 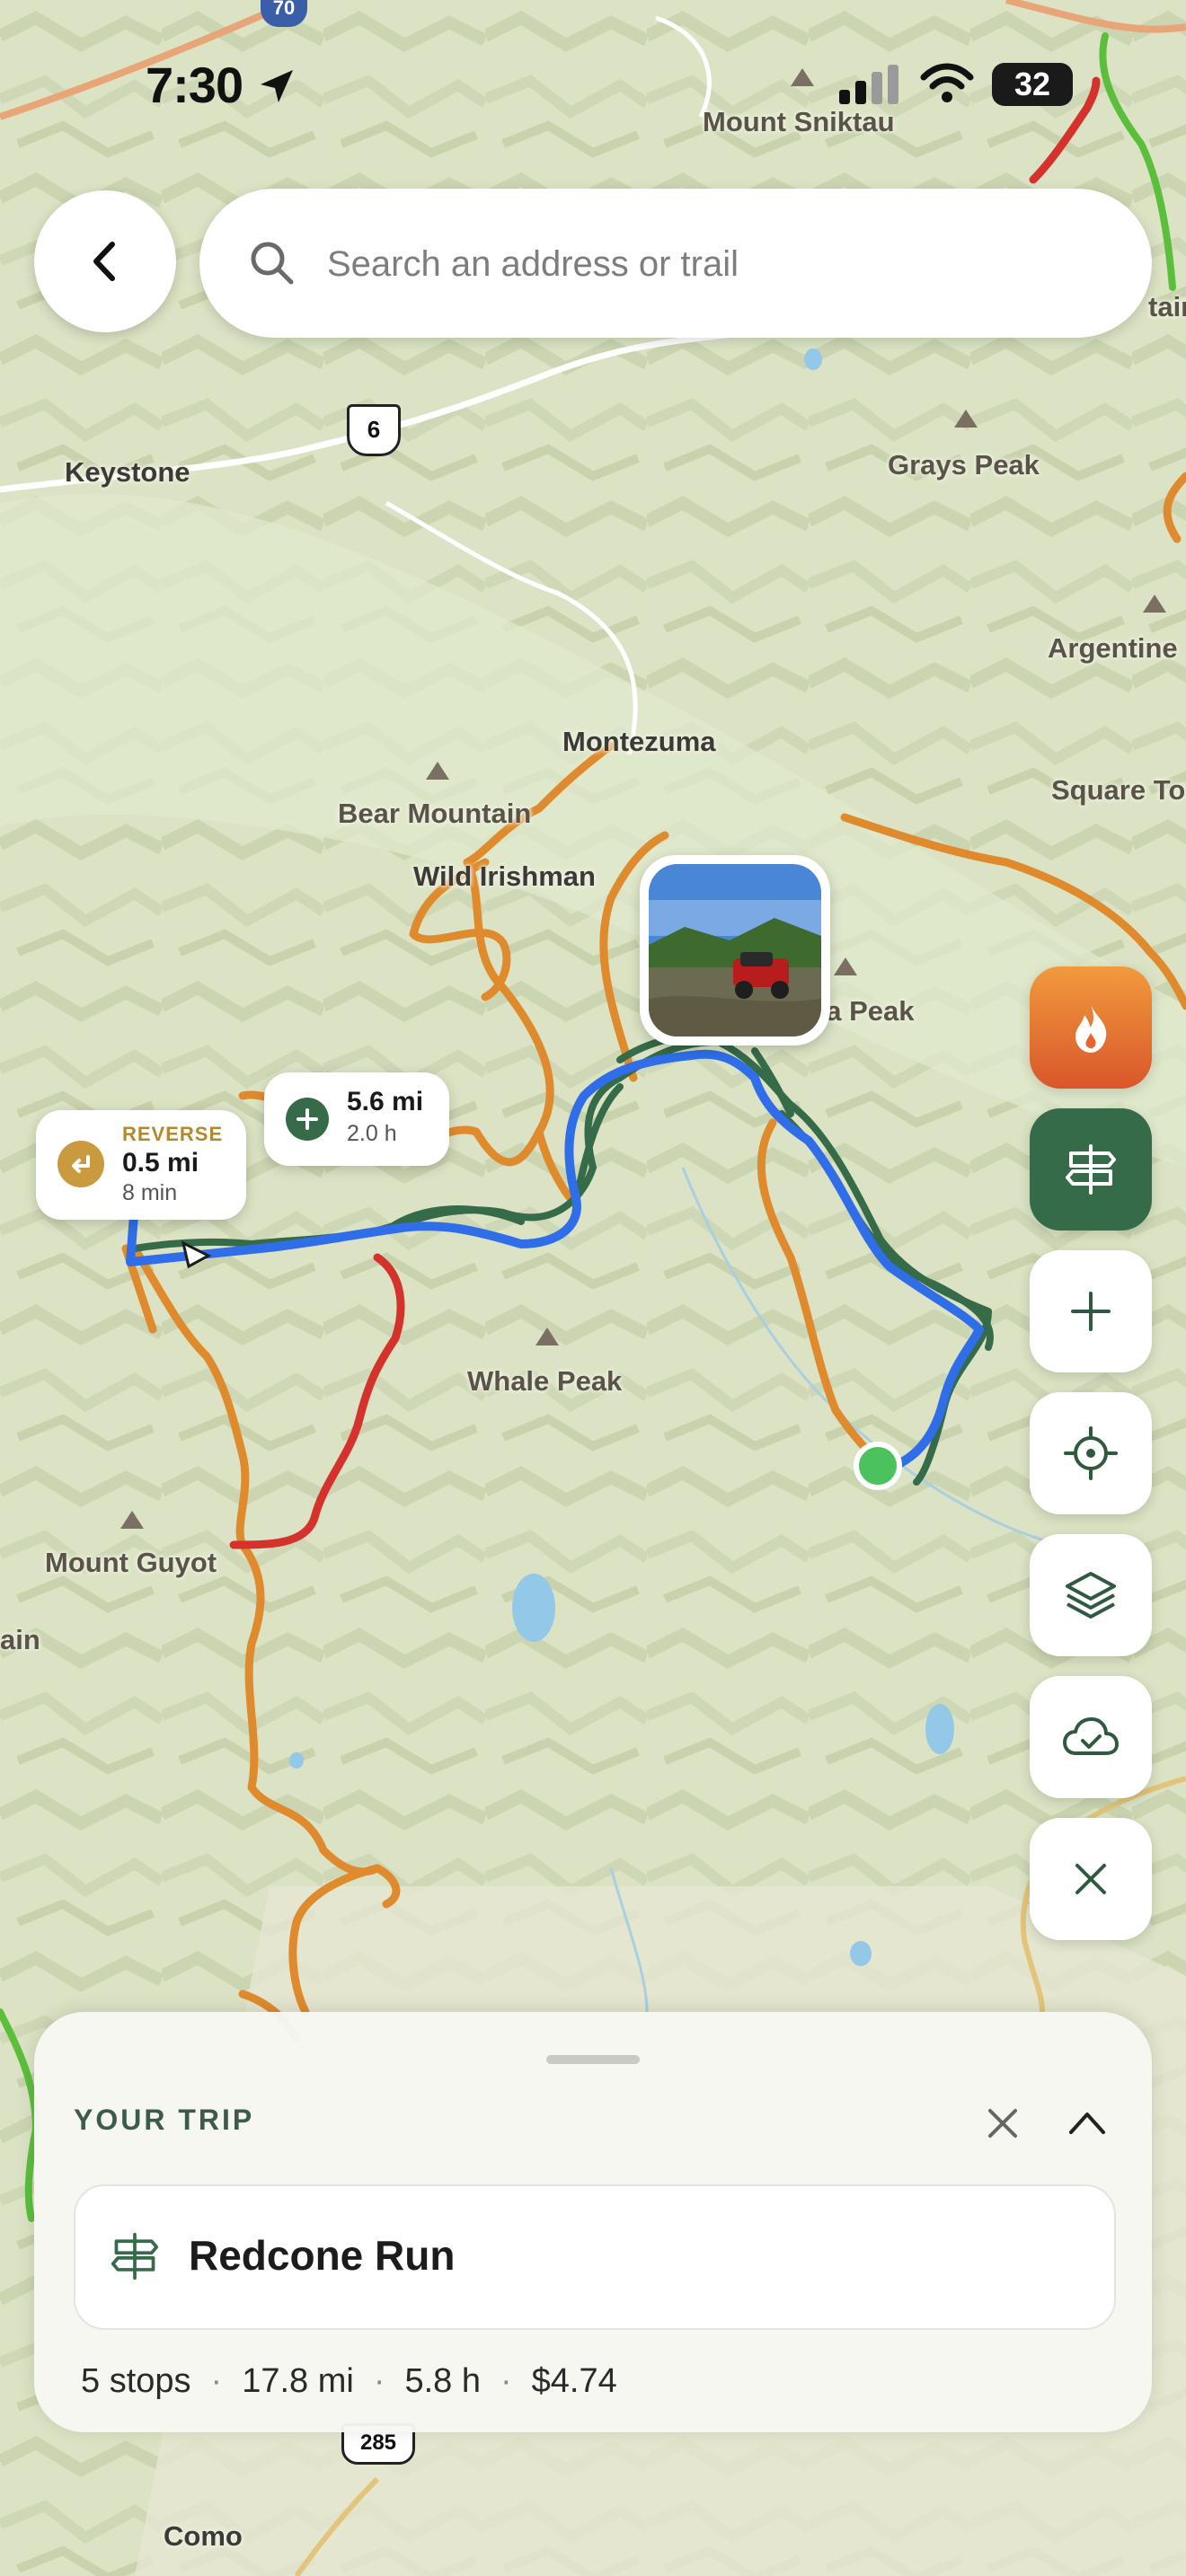 I want to click on search-input, so click(x=722, y=264).